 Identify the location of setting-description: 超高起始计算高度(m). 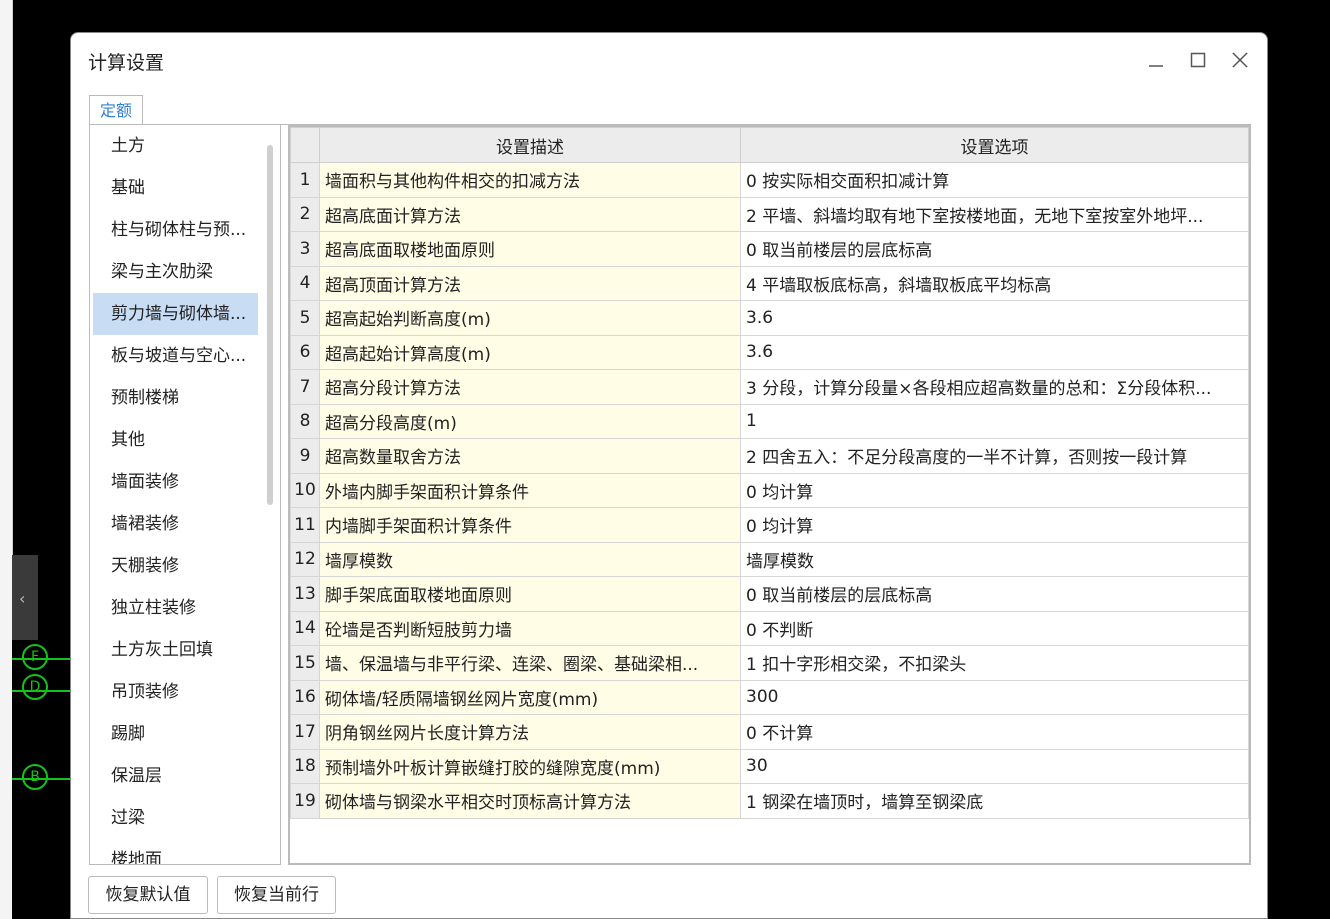
(530, 352).